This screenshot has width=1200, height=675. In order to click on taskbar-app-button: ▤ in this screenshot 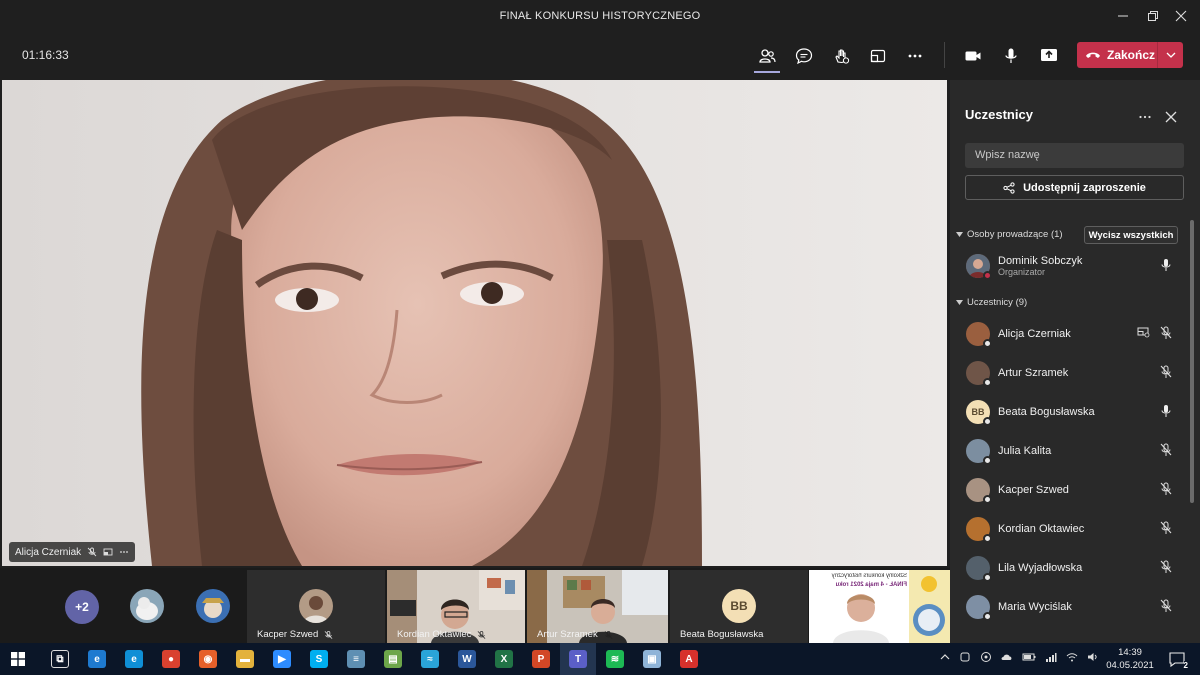, I will do `click(393, 659)`.